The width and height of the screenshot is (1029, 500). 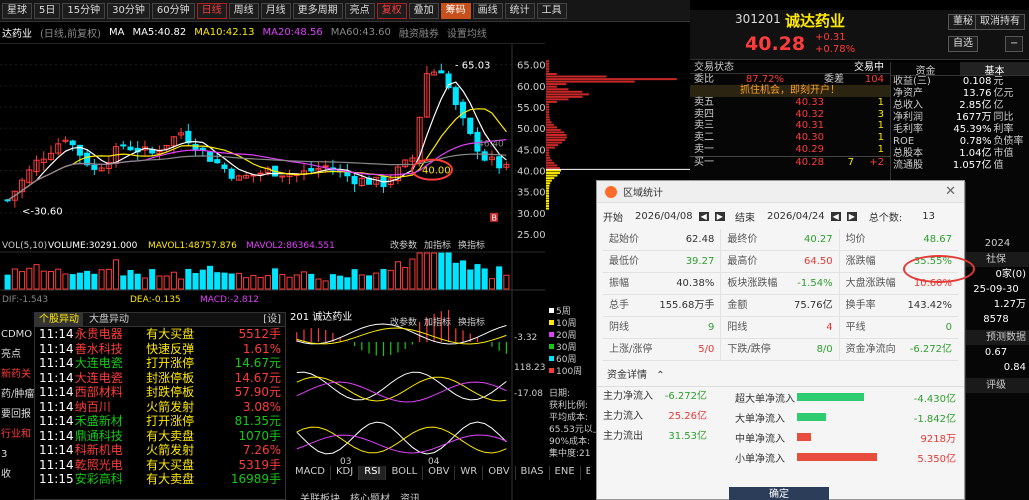 I want to click on toolbar-item: 统计, so click(x=519, y=10).